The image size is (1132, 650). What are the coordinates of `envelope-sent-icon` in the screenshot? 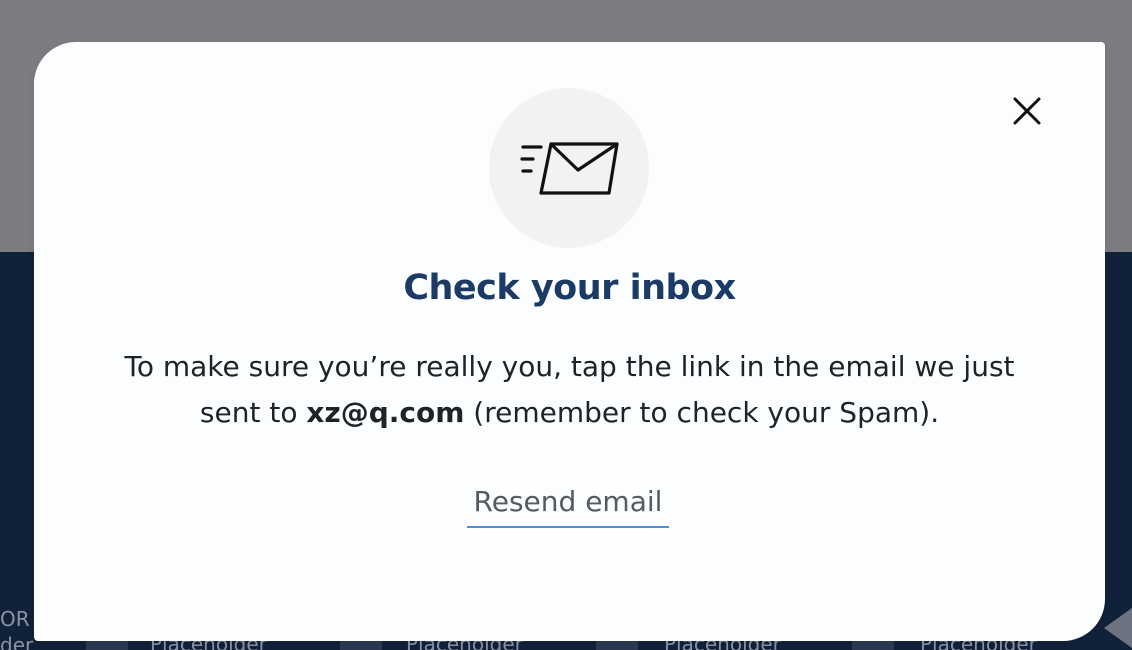 It's located at (569, 168).